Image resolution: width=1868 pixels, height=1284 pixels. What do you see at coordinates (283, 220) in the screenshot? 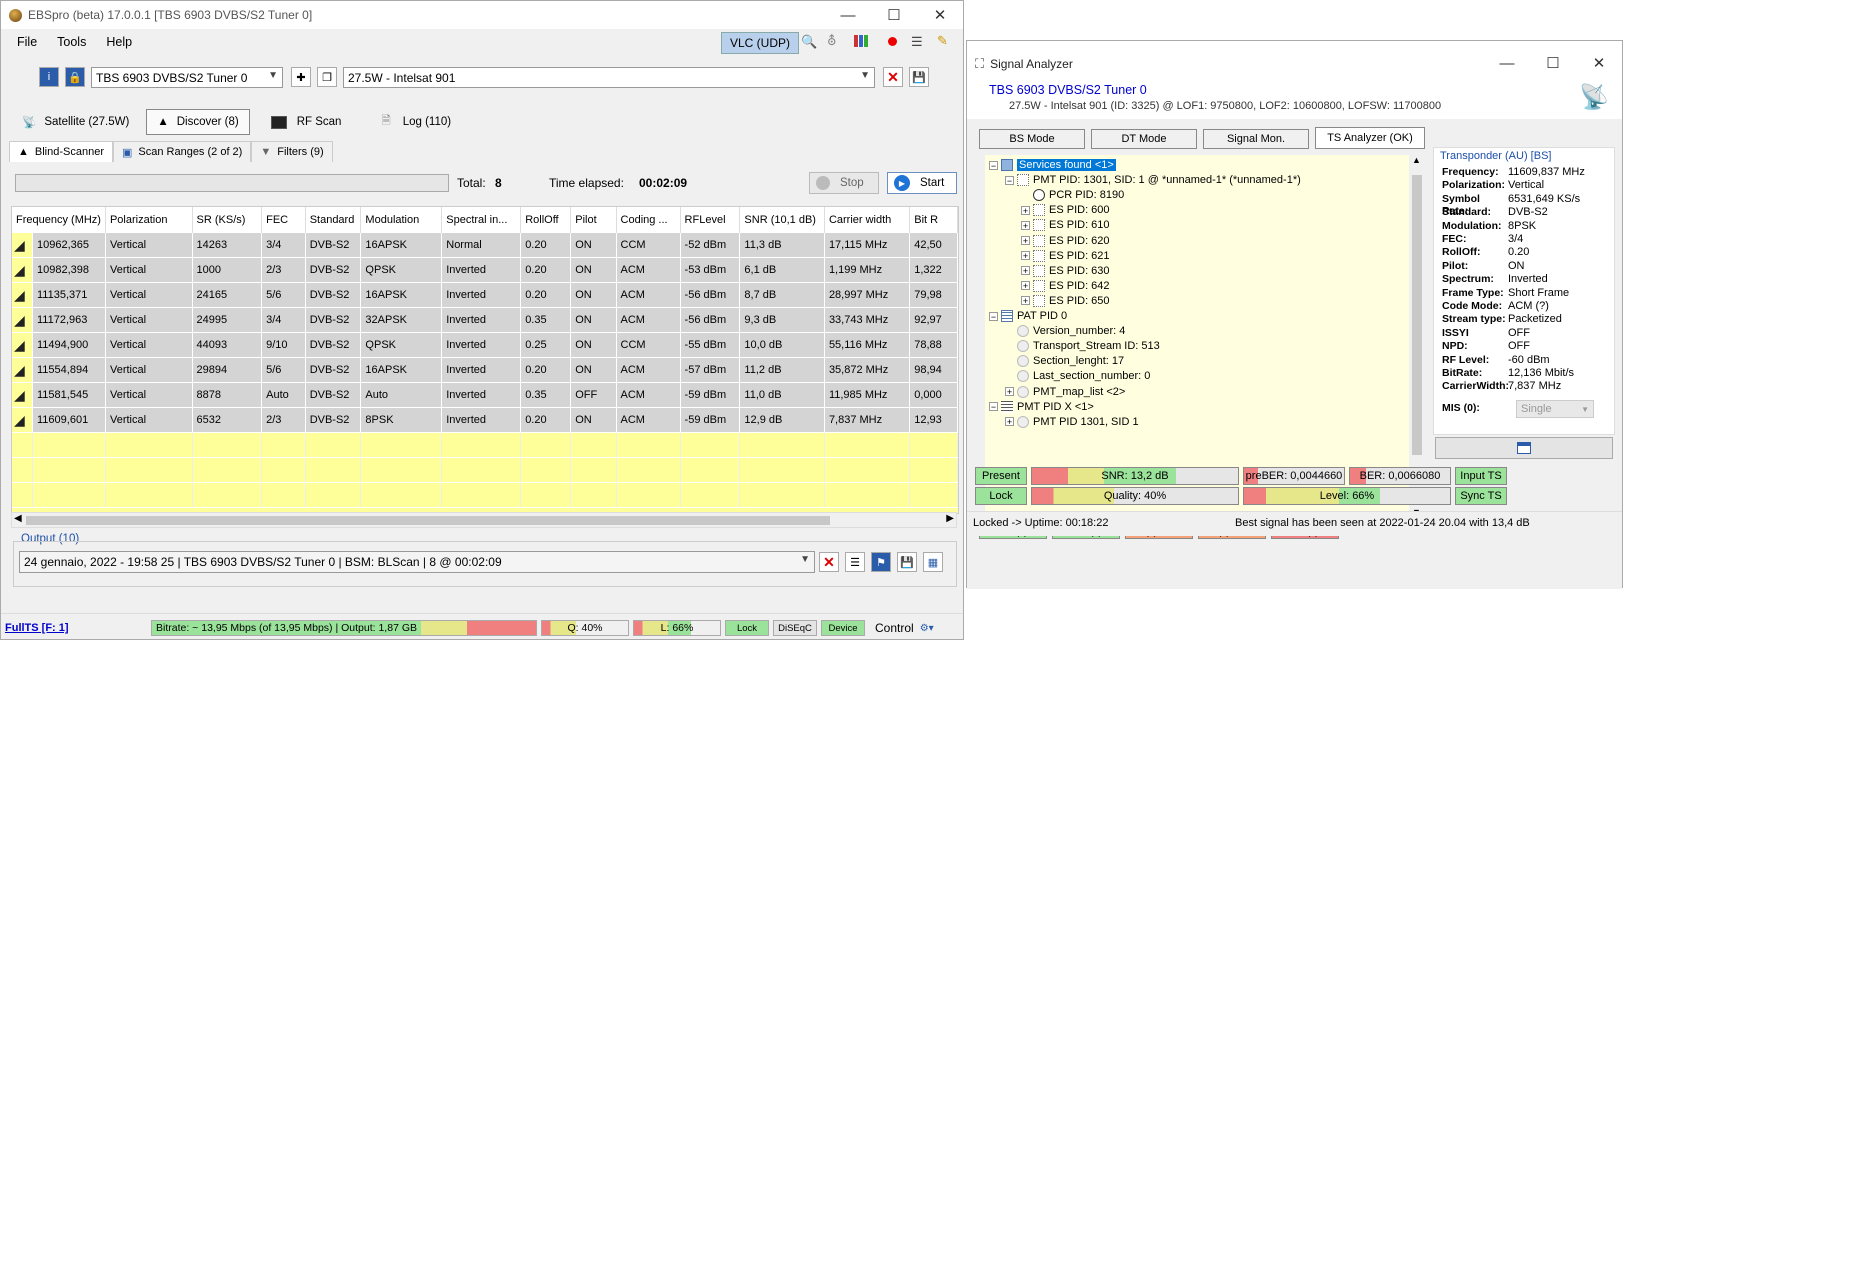
I see `col-fec: FEC` at bounding box center [283, 220].